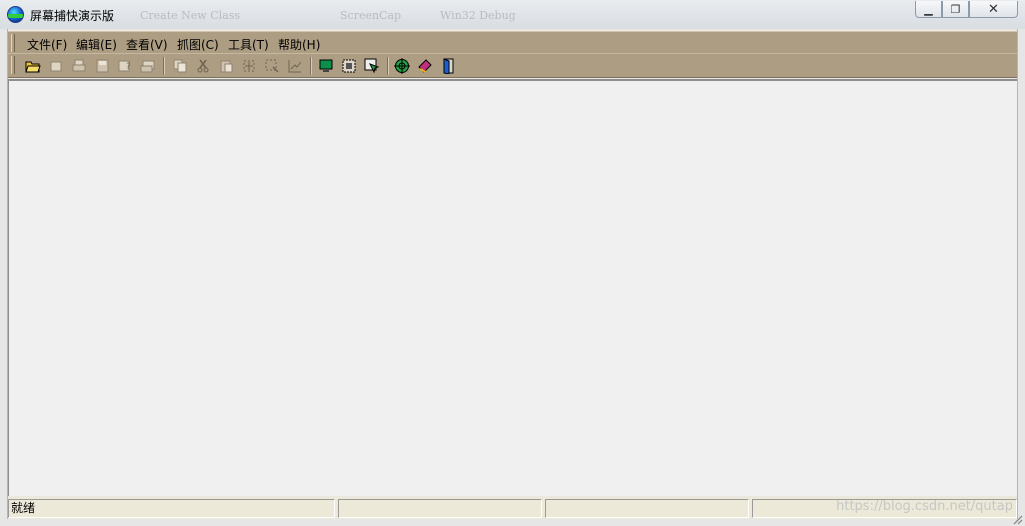 The height and width of the screenshot is (526, 1025). Describe the element at coordinates (203, 66) in the screenshot. I see `cut-icon` at that location.